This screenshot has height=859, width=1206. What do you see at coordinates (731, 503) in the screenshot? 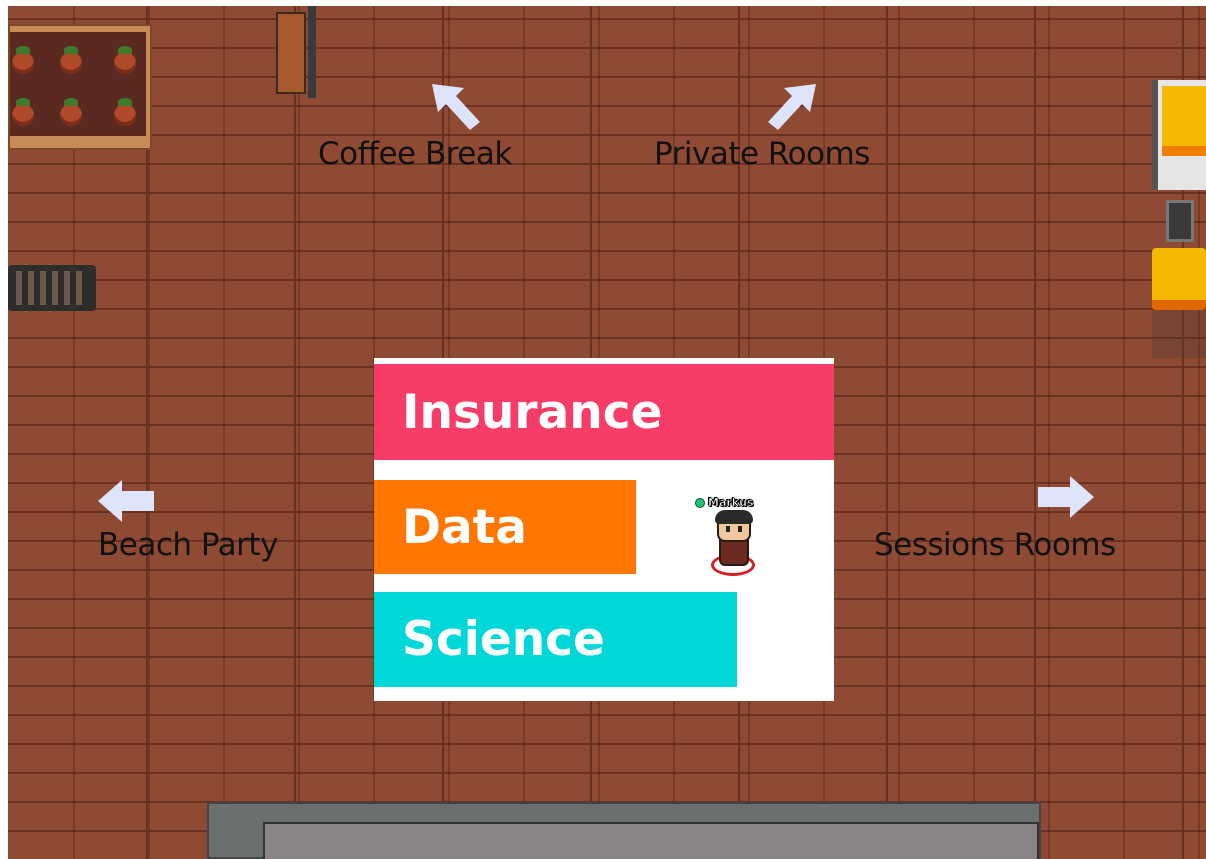
I see `player-name: Markus` at bounding box center [731, 503].